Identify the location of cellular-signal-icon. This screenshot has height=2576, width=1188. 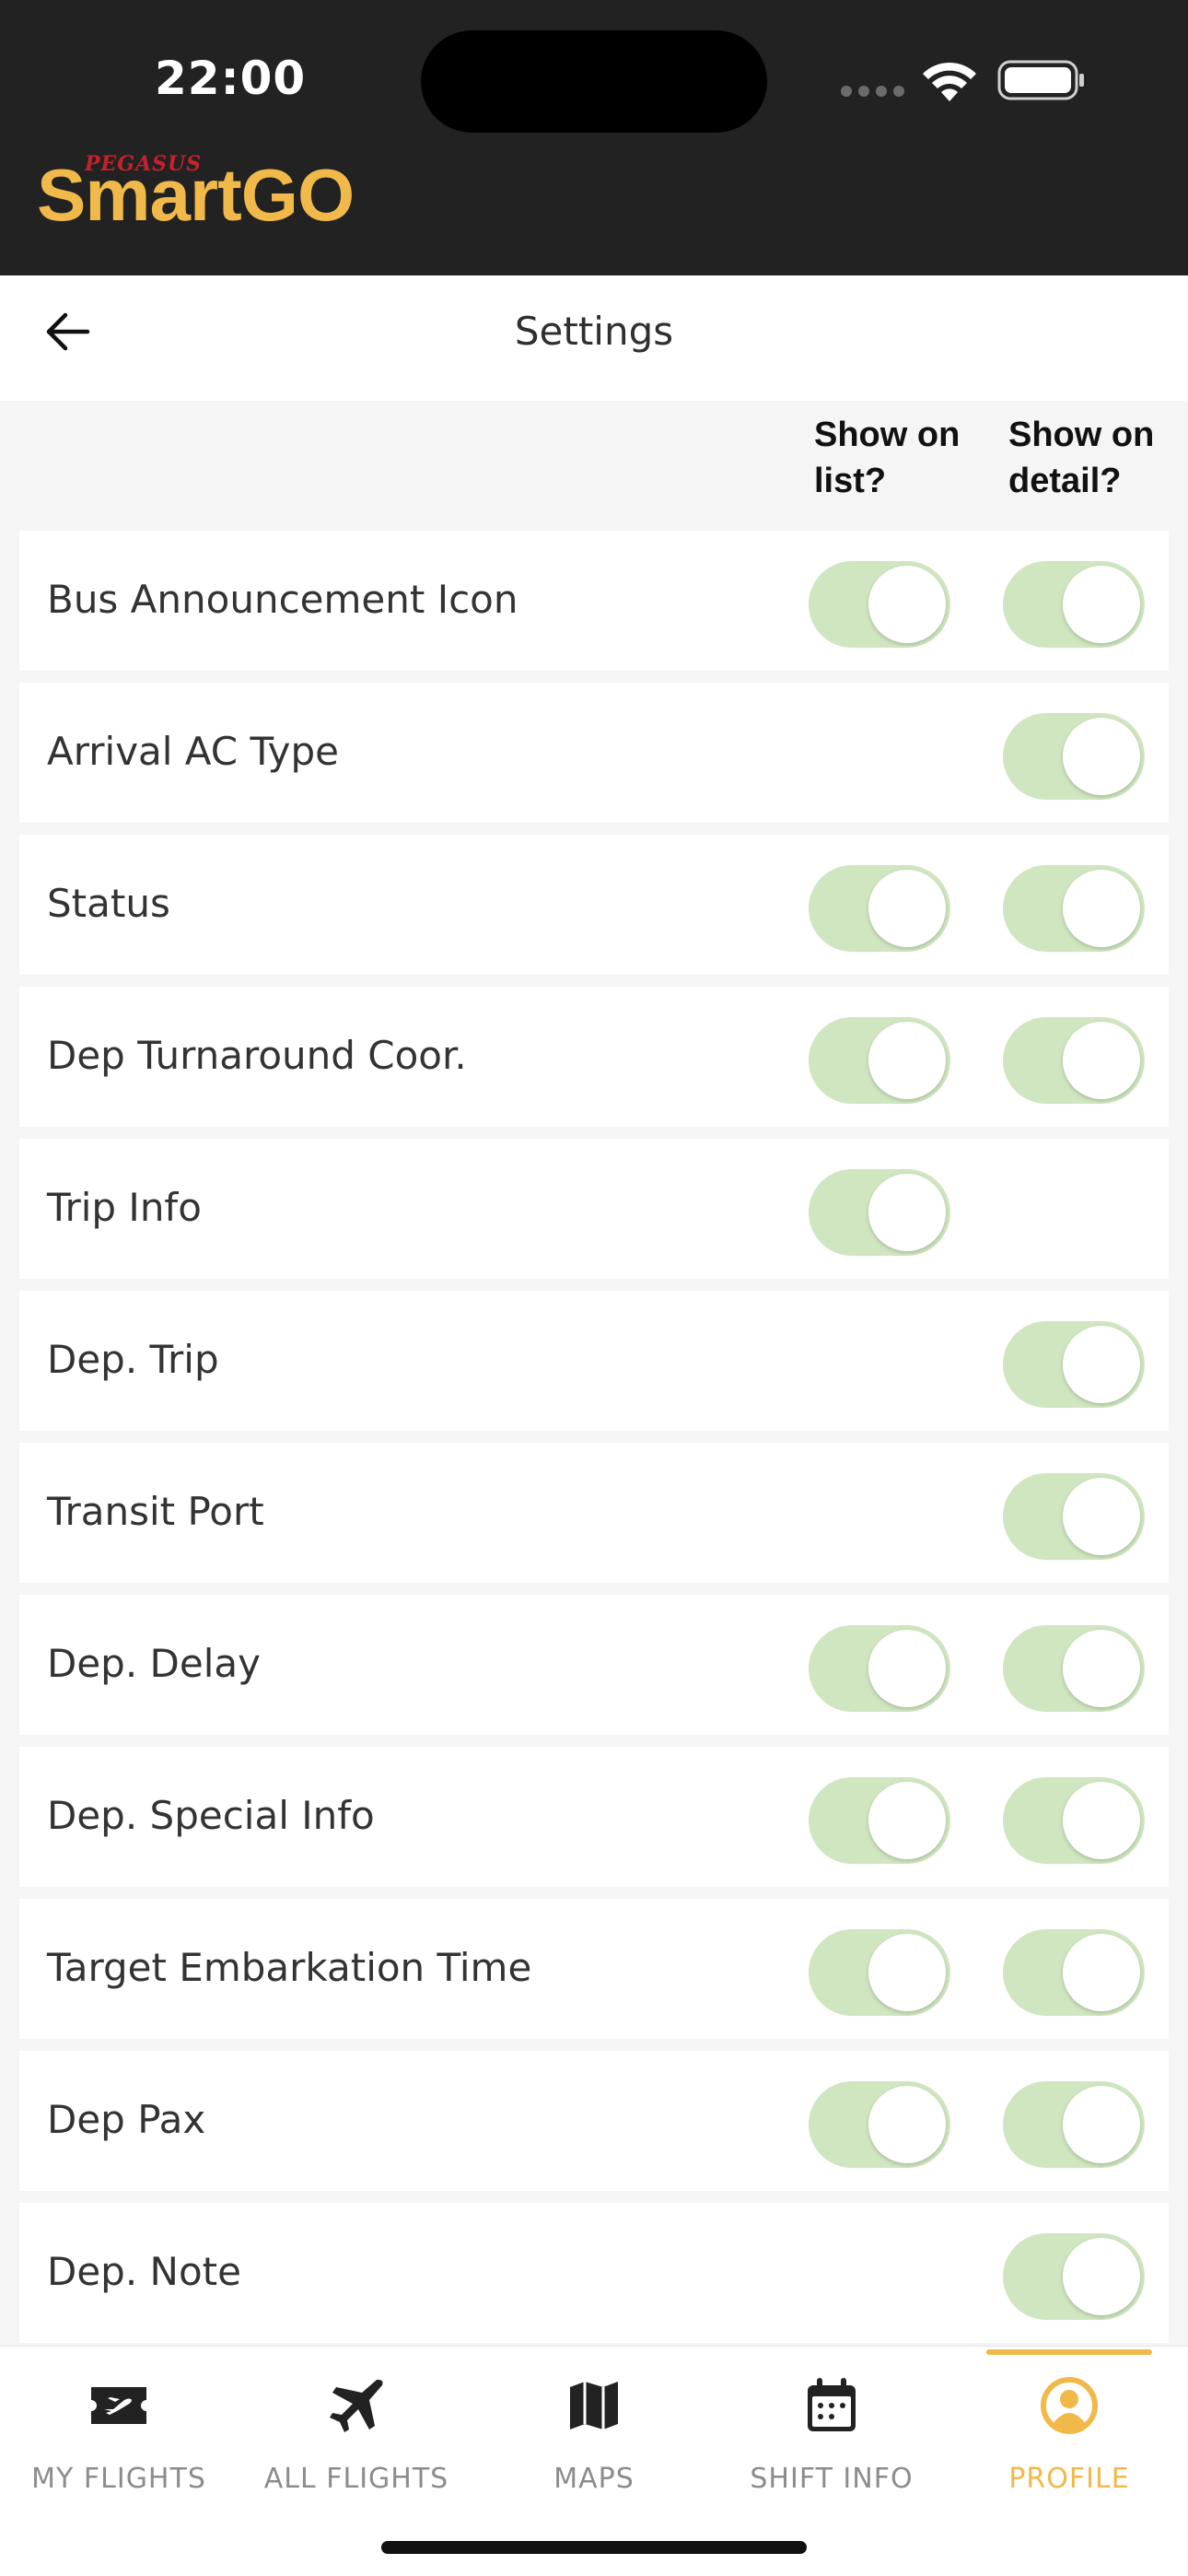
(873, 92).